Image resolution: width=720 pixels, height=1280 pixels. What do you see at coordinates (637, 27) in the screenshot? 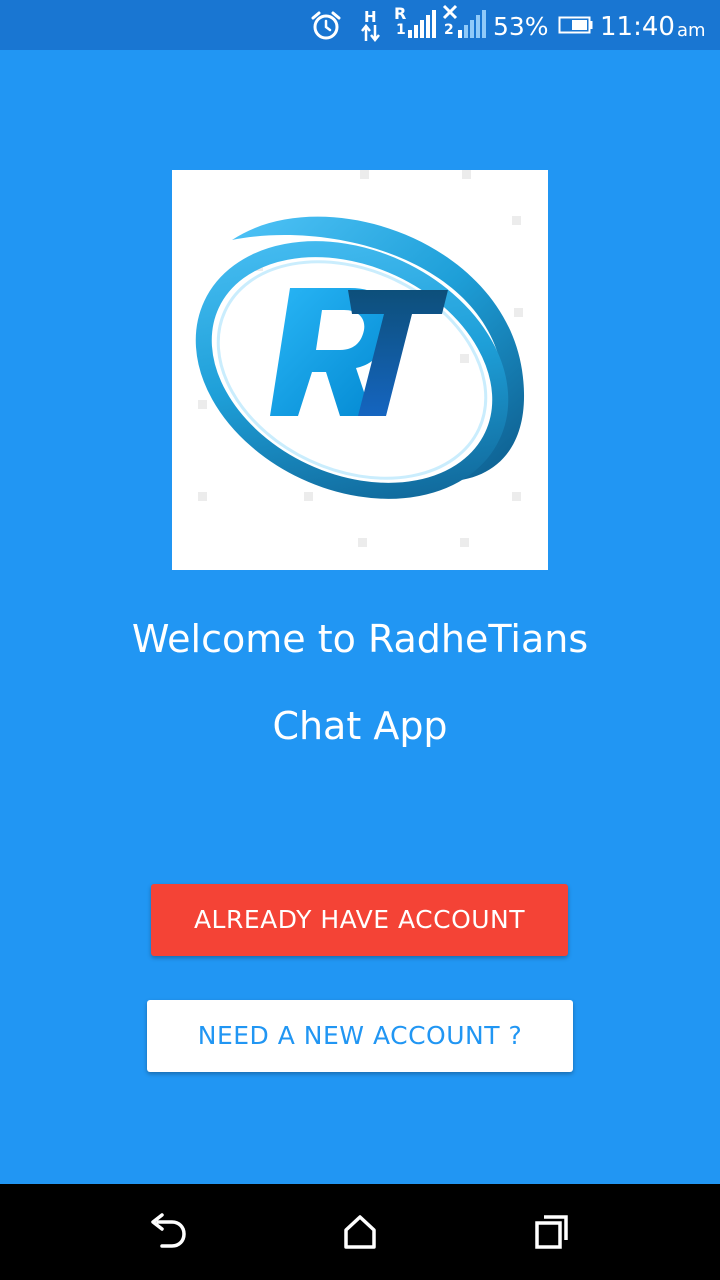
I see `clock-time: 11:40` at bounding box center [637, 27].